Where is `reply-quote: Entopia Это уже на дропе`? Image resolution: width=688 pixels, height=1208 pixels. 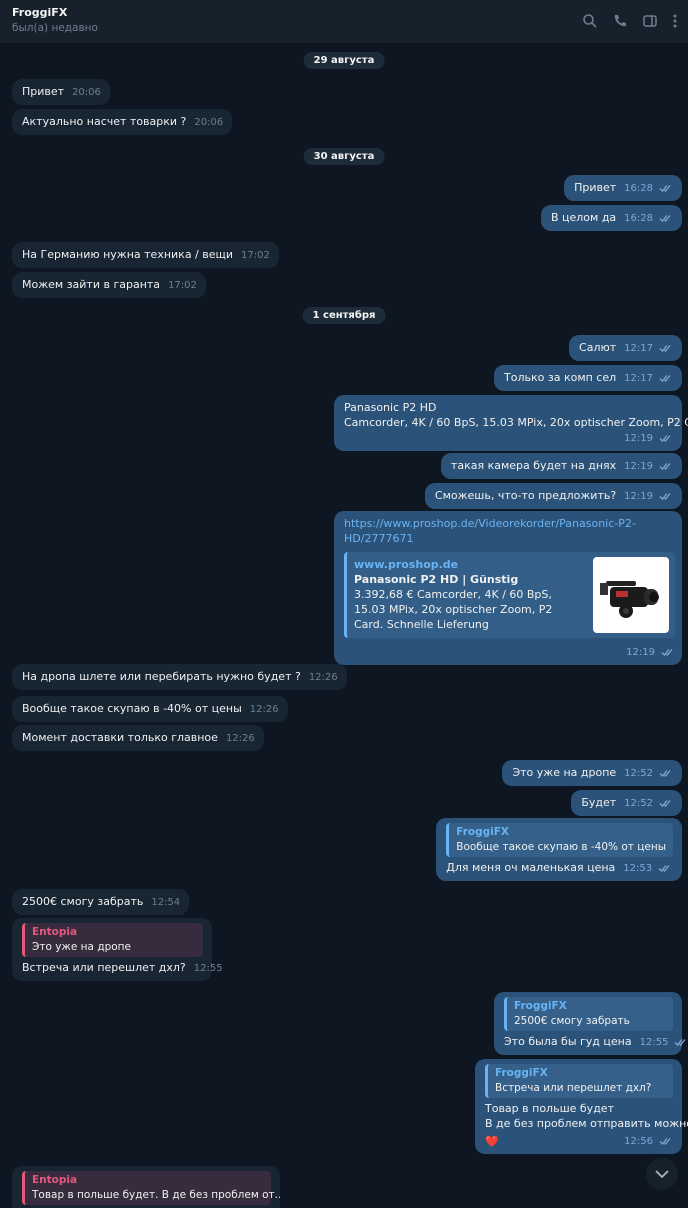
reply-quote: Entopia Это уже на дропе is located at coordinates (112, 940).